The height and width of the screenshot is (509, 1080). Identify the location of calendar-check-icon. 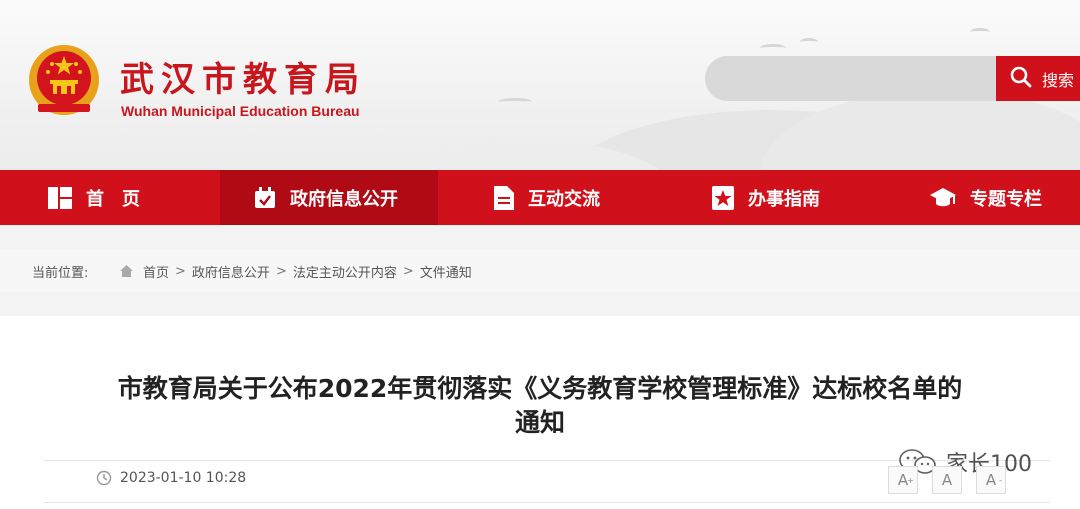
(265, 197).